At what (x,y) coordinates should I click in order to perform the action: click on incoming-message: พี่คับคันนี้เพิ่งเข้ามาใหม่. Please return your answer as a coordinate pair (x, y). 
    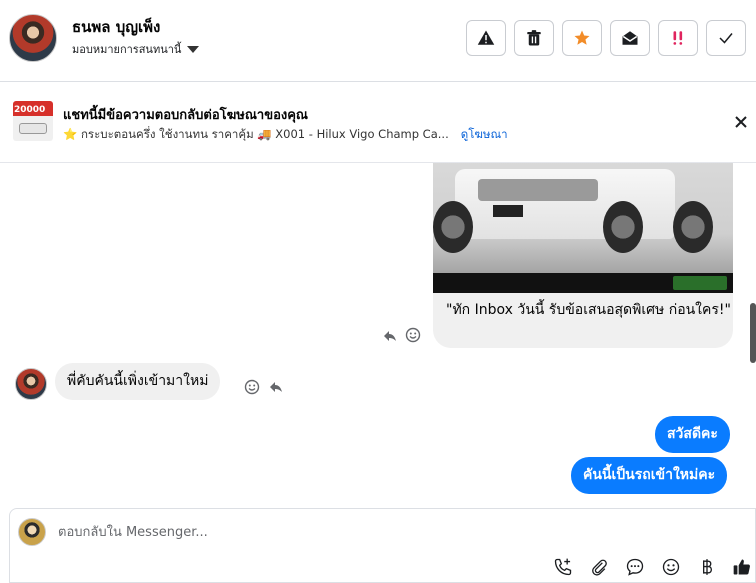
    Looking at the image, I should click on (138, 381).